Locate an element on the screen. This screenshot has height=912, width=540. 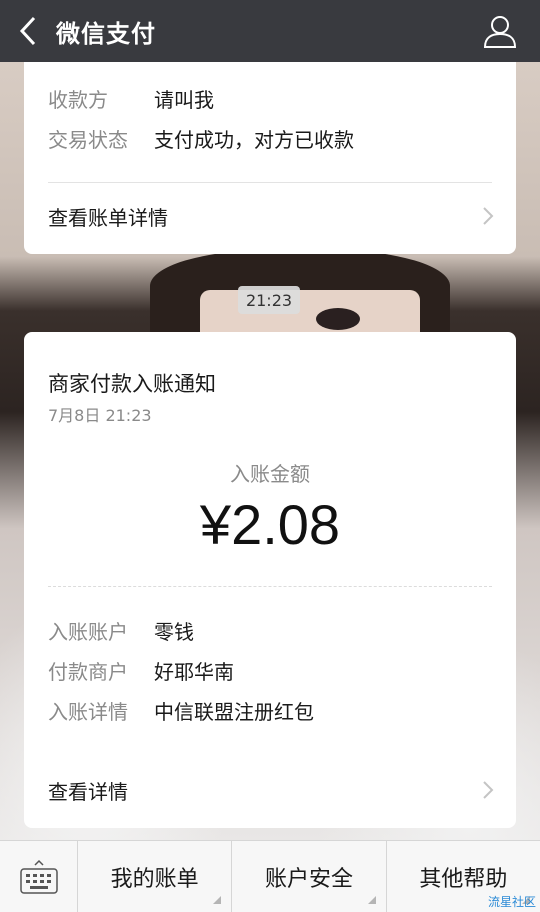
merchant-row: 付款商户 好耶华南 is located at coordinates (141, 670).